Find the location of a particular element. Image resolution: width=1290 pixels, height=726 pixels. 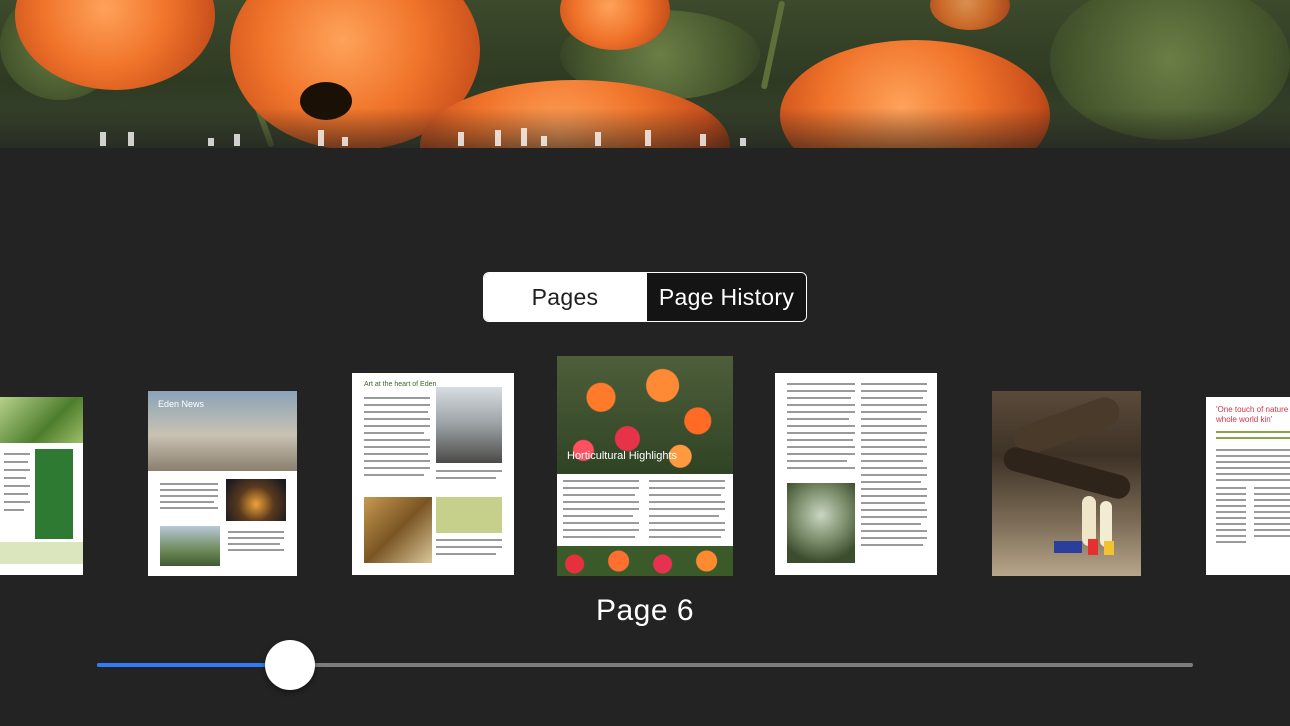

view-mode-segmented-control: Pages Page History is located at coordinates (645, 297).